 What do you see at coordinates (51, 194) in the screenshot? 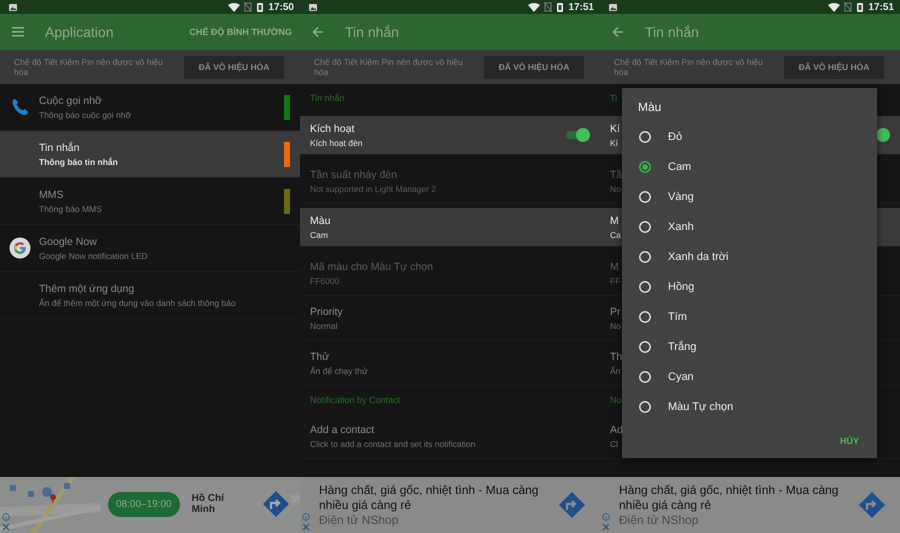
I see `item-title: MMS` at bounding box center [51, 194].